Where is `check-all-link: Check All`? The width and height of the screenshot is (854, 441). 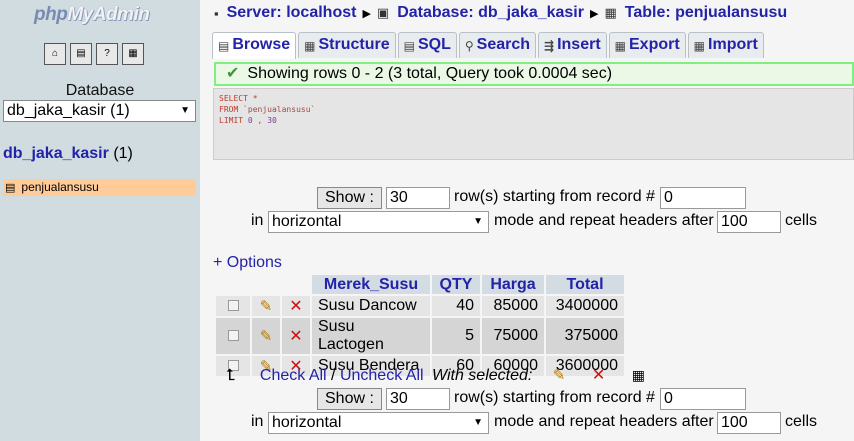
check-all-link: Check All is located at coordinates (293, 375).